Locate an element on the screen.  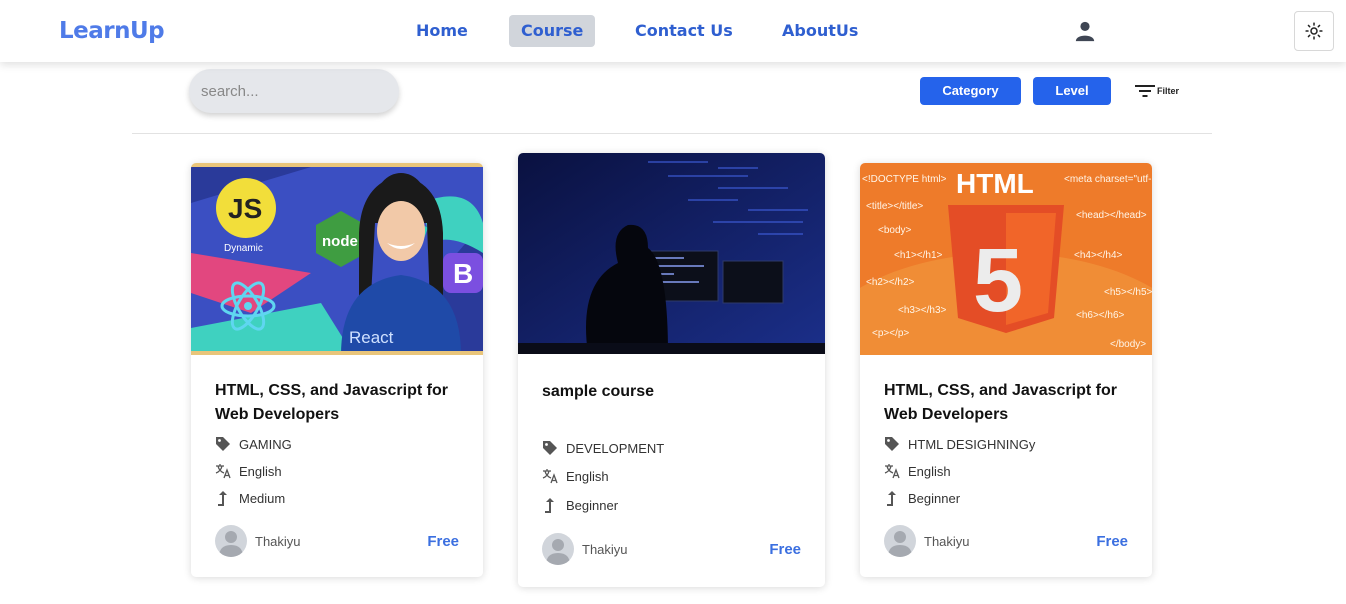
course-category: DEVELOPMENT is located at coordinates (603, 448).